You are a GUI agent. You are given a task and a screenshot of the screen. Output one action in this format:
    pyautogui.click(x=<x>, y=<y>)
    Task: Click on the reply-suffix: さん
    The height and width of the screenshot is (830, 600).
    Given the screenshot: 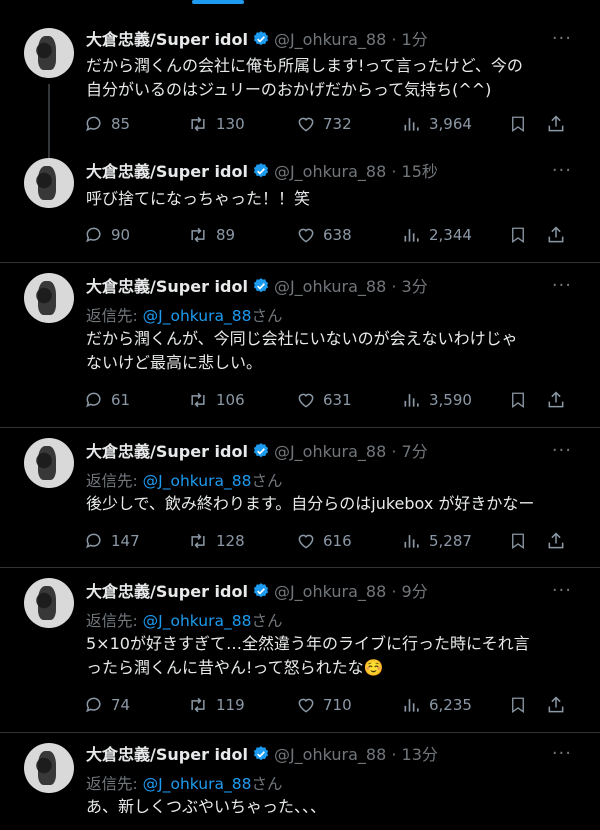 What is the action you would take?
    pyautogui.click(x=267, y=316)
    